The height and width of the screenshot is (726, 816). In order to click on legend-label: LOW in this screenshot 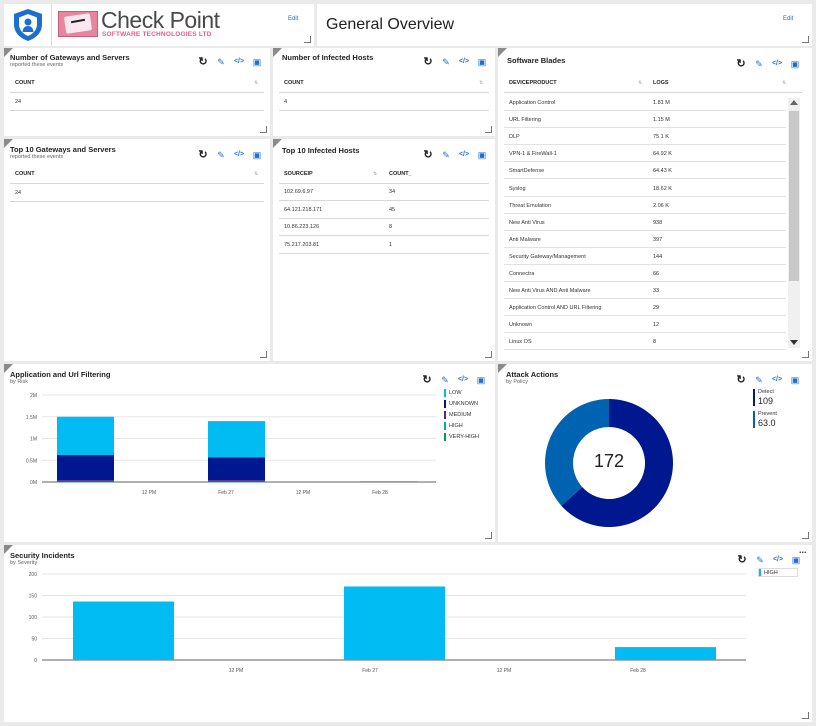, I will do `click(455, 393)`.